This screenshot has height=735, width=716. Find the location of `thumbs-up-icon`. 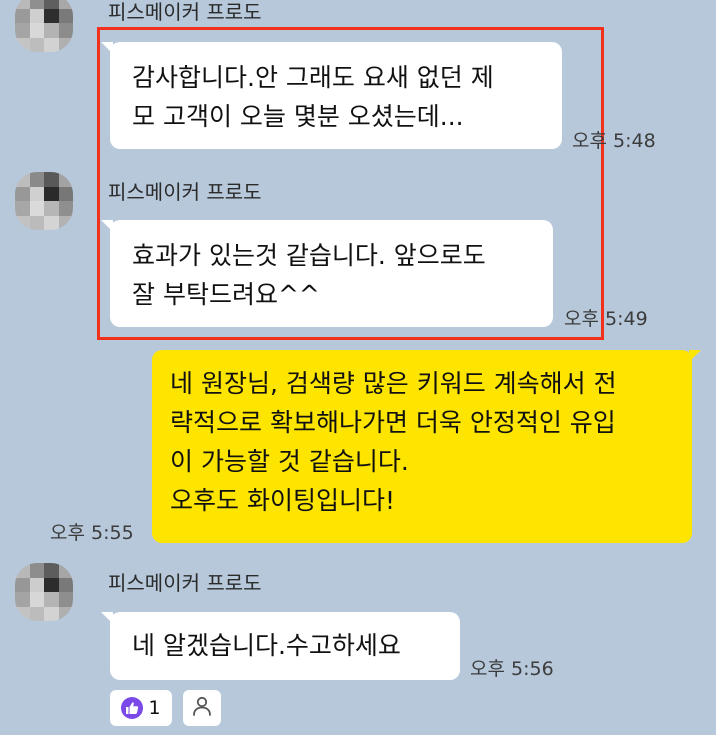

thumbs-up-icon is located at coordinates (132, 708).